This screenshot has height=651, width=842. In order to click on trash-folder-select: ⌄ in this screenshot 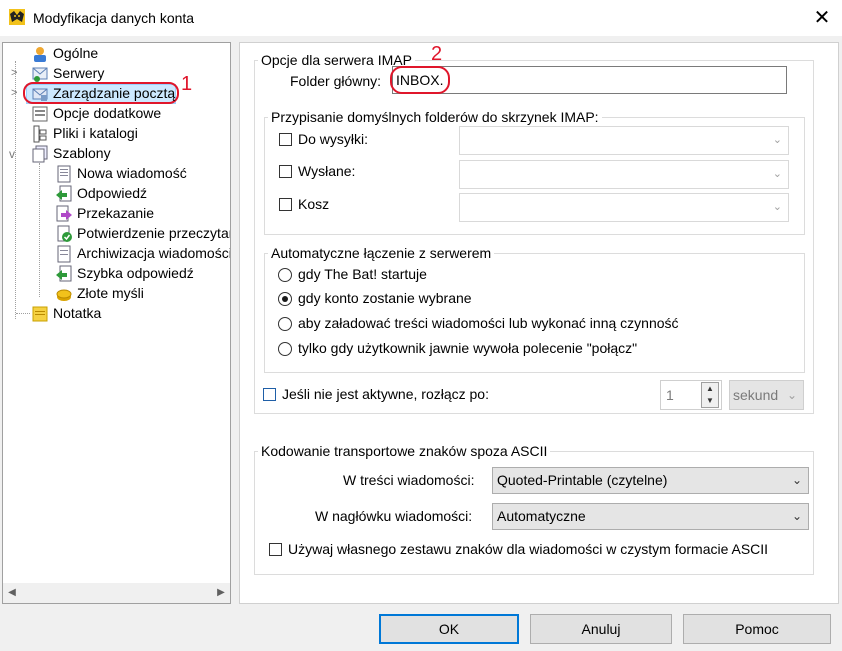, I will do `click(624, 207)`.